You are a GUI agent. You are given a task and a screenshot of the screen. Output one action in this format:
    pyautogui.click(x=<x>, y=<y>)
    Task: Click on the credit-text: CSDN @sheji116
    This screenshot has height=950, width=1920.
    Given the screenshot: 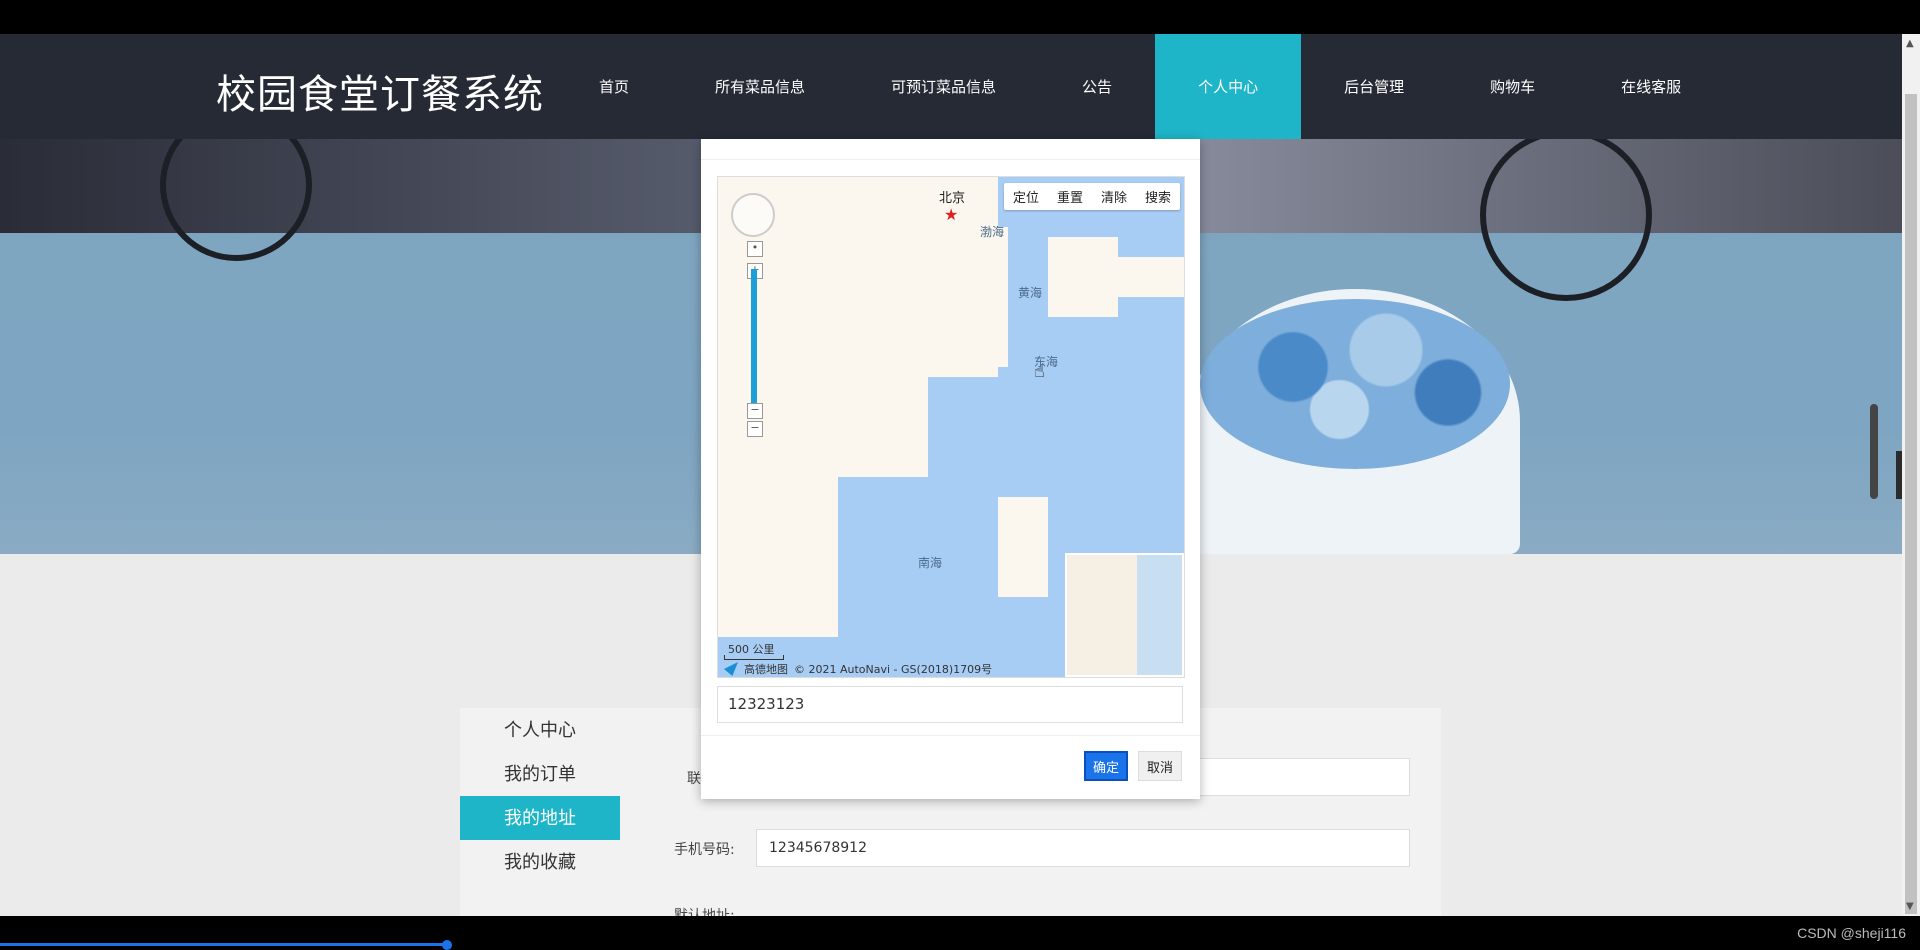 What is the action you would take?
    pyautogui.click(x=1851, y=933)
    